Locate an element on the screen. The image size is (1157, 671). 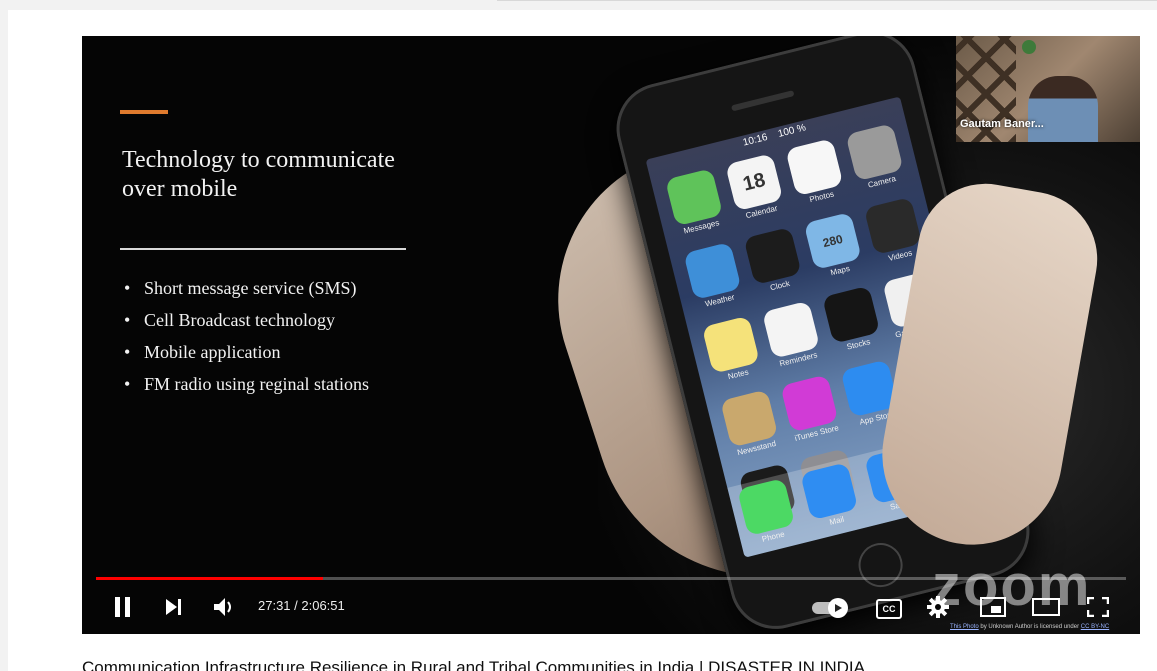
miniplayer-icon is located at coordinates (993, 607).